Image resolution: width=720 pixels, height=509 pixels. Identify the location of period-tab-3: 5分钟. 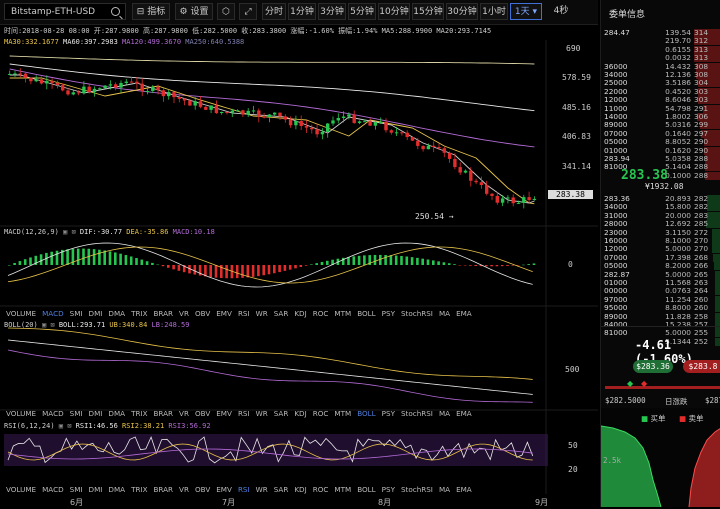
(362, 11).